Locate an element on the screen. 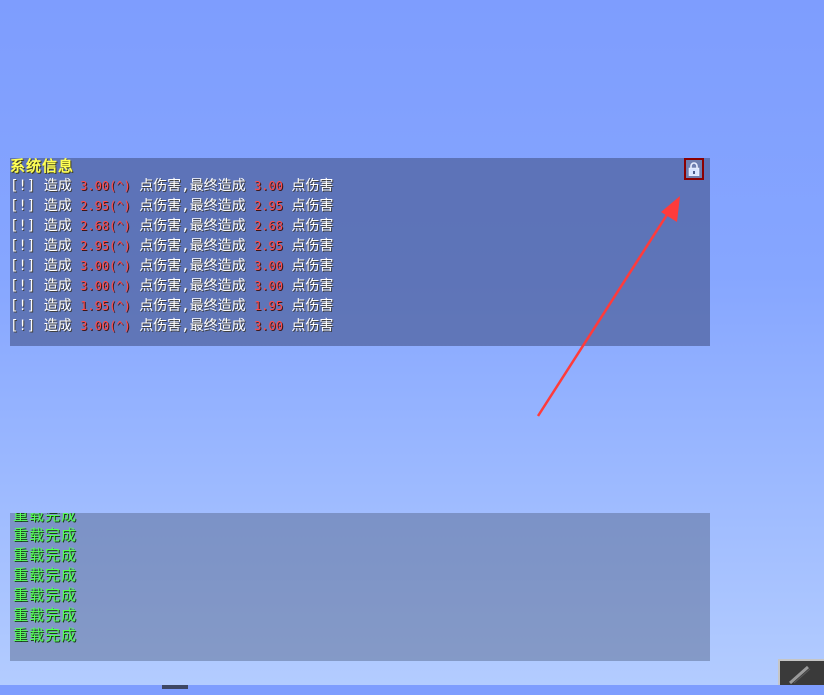  line-final-damage: 2.68 is located at coordinates (268, 226).